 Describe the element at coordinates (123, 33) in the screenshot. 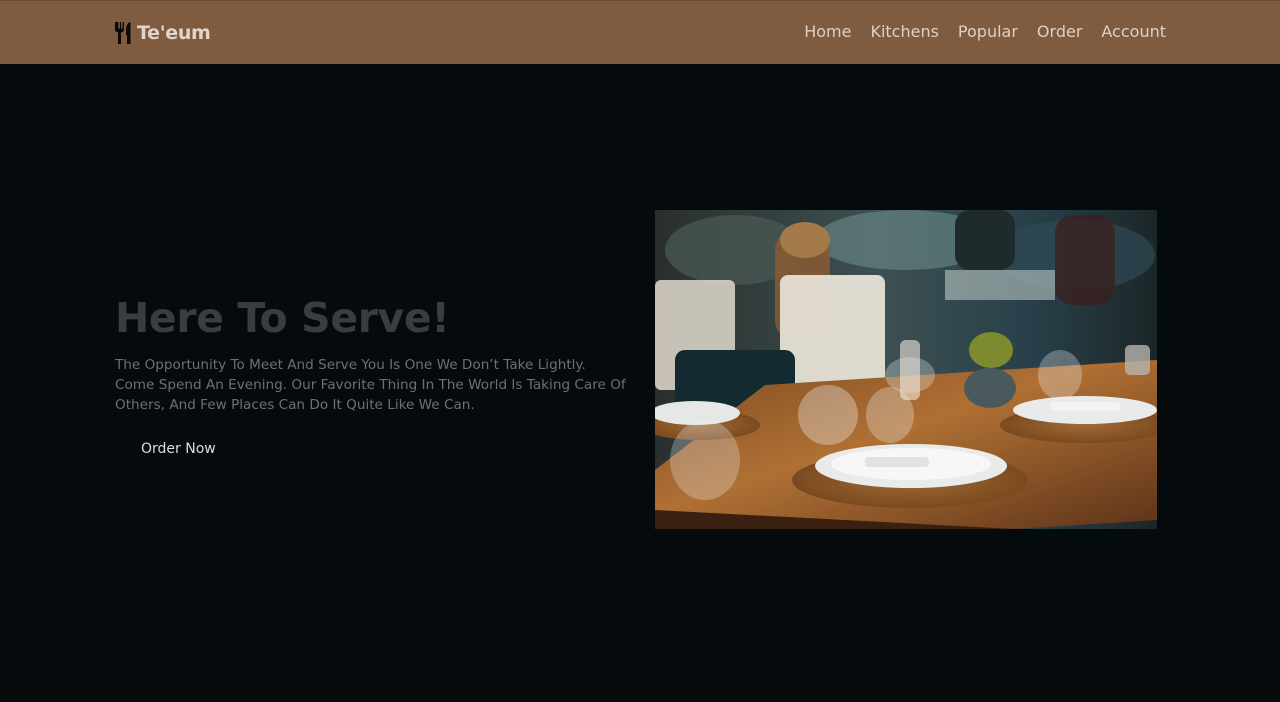

I see `utensils-icon` at that location.